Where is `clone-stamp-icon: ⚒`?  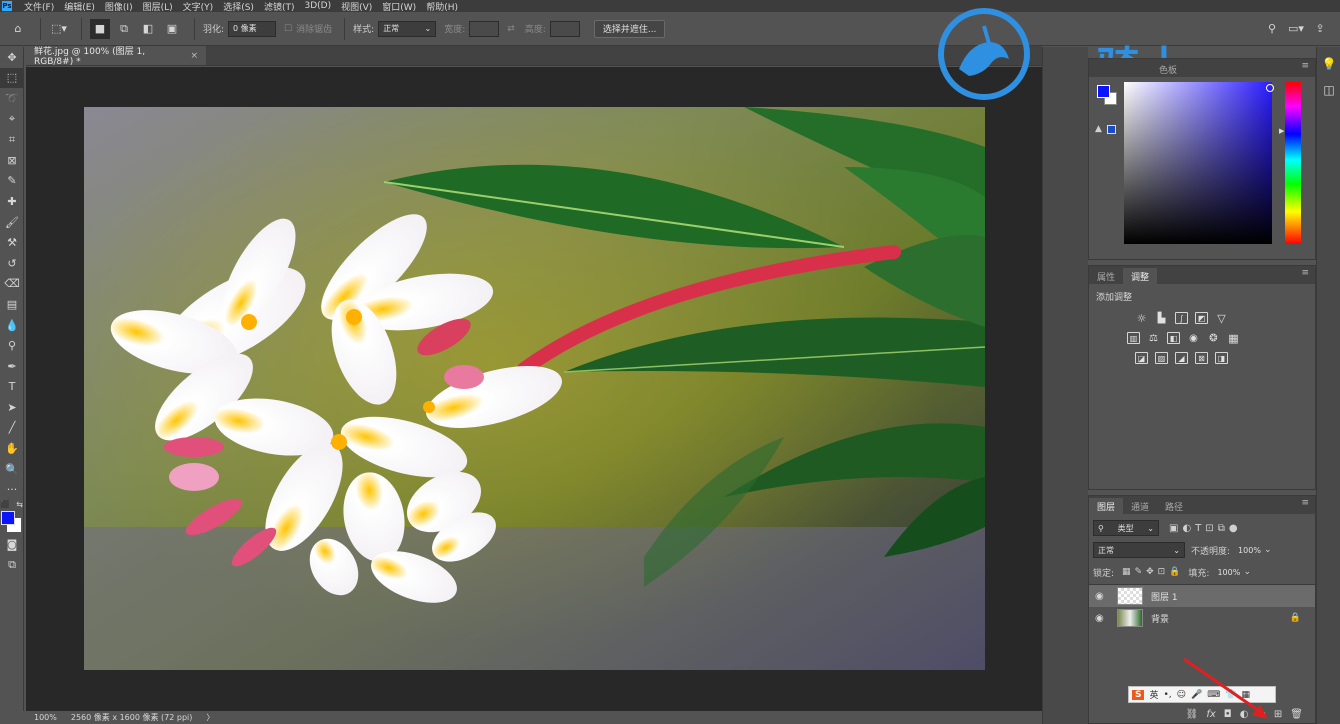 clone-stamp-icon: ⚒ is located at coordinates (12, 242).